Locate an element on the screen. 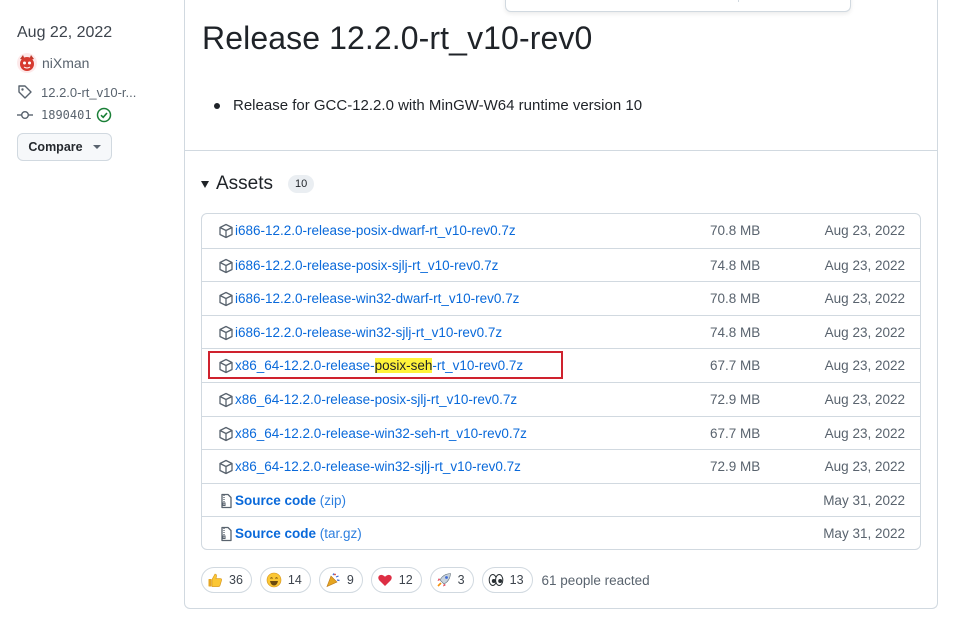  bullet-icon is located at coordinates (217, 105).